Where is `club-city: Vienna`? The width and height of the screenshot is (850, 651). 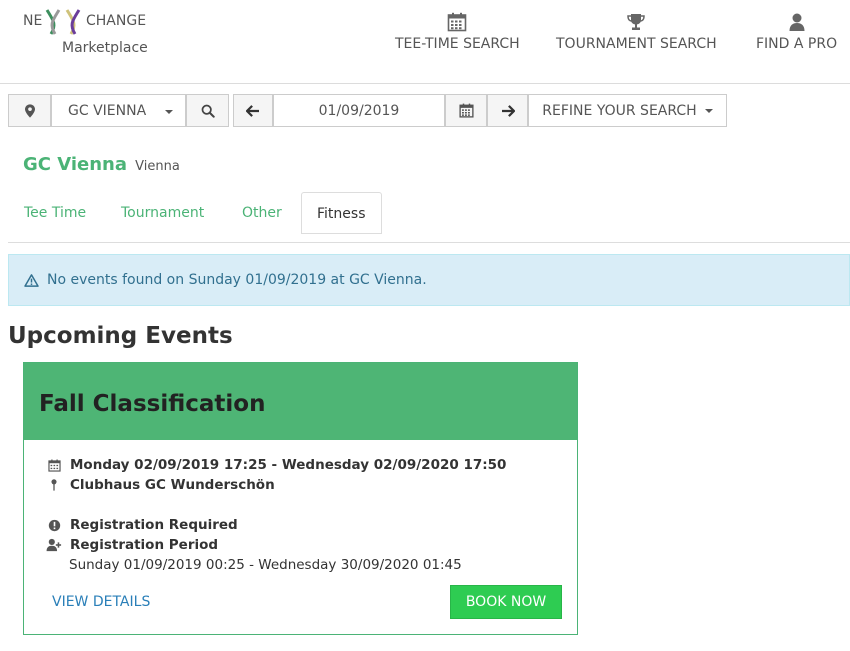 club-city: Vienna is located at coordinates (157, 166).